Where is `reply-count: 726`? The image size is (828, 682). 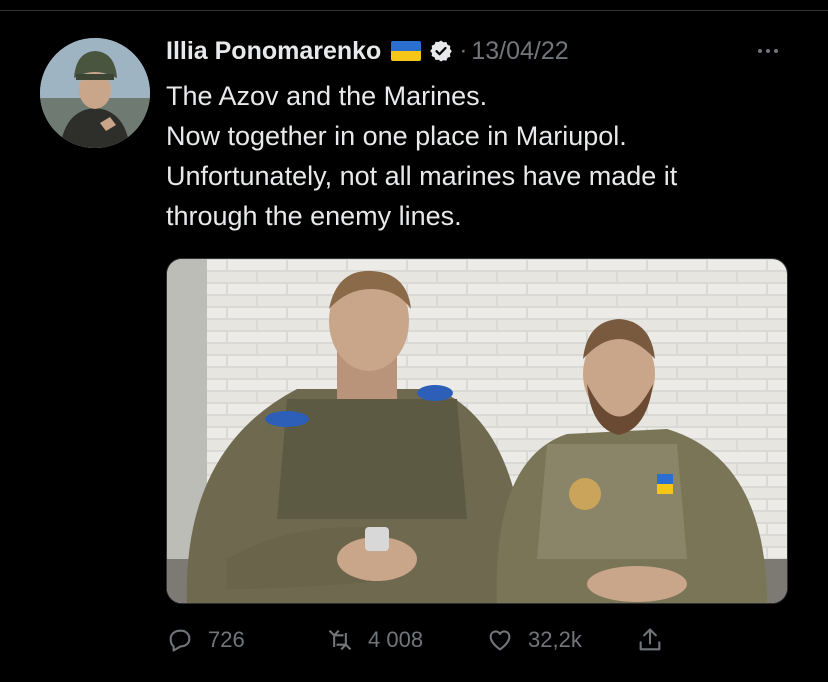 reply-count: 726 is located at coordinates (226, 639).